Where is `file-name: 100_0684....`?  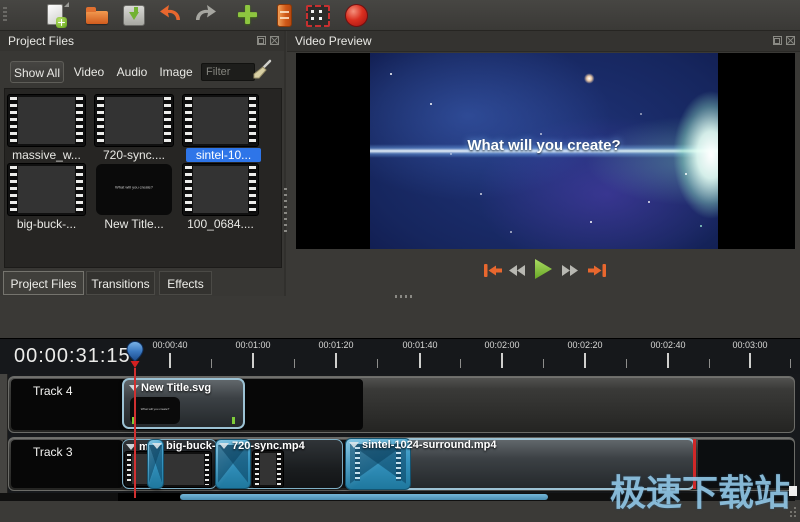
file-name: 100_0684.... is located at coordinates (220, 224).